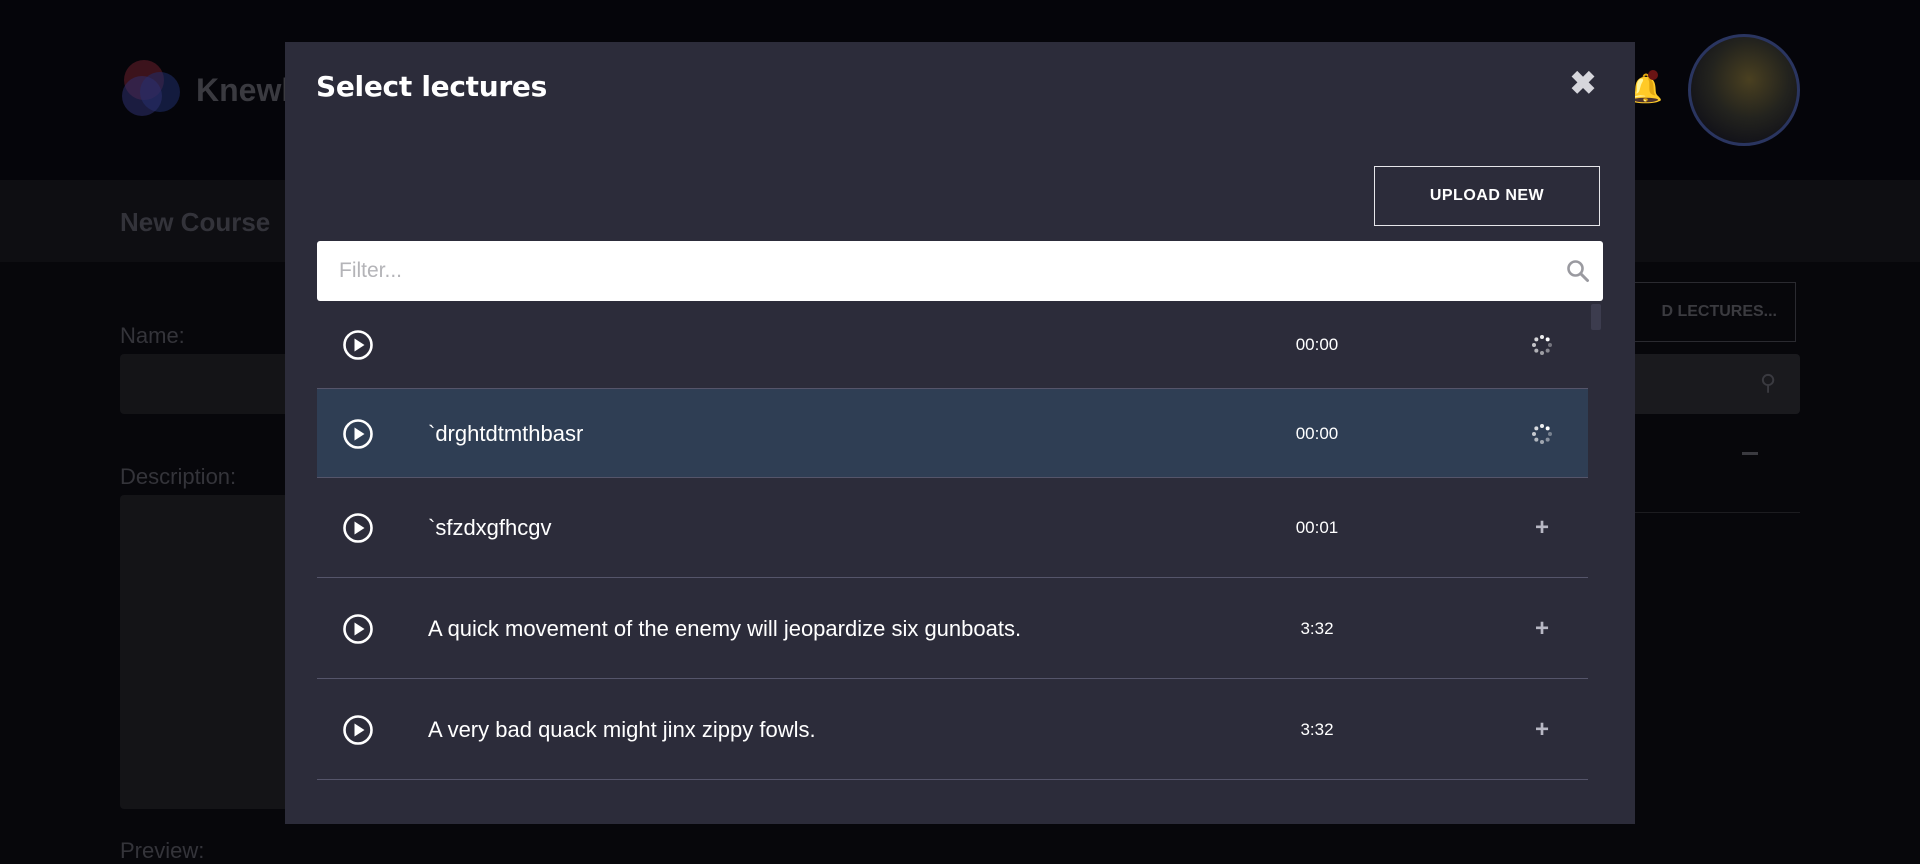 This screenshot has width=1920, height=864. What do you see at coordinates (1744, 90) in the screenshot?
I see `avatar` at bounding box center [1744, 90].